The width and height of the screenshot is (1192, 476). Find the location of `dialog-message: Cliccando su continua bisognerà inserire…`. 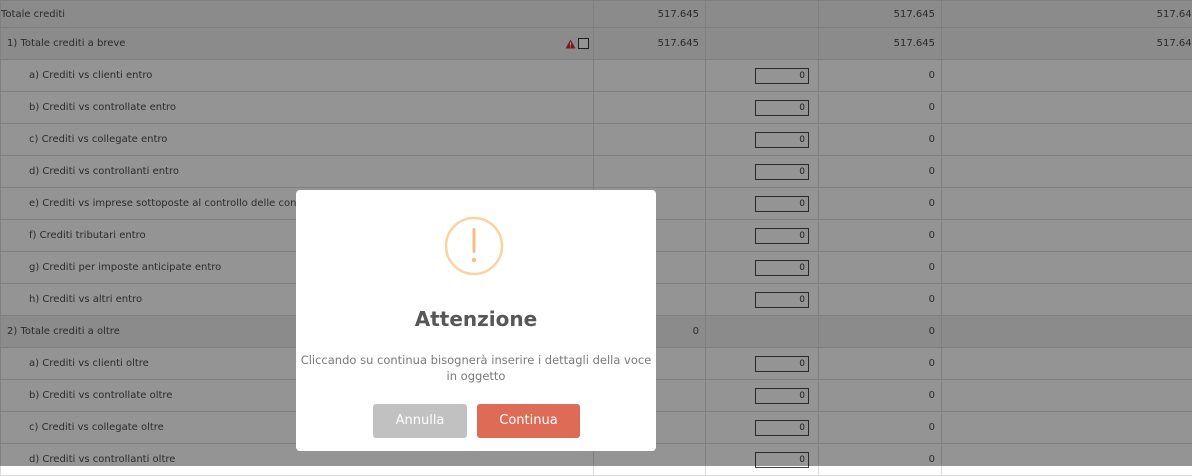

dialog-message: Cliccando su continua bisognerà inserire… is located at coordinates (476, 368).